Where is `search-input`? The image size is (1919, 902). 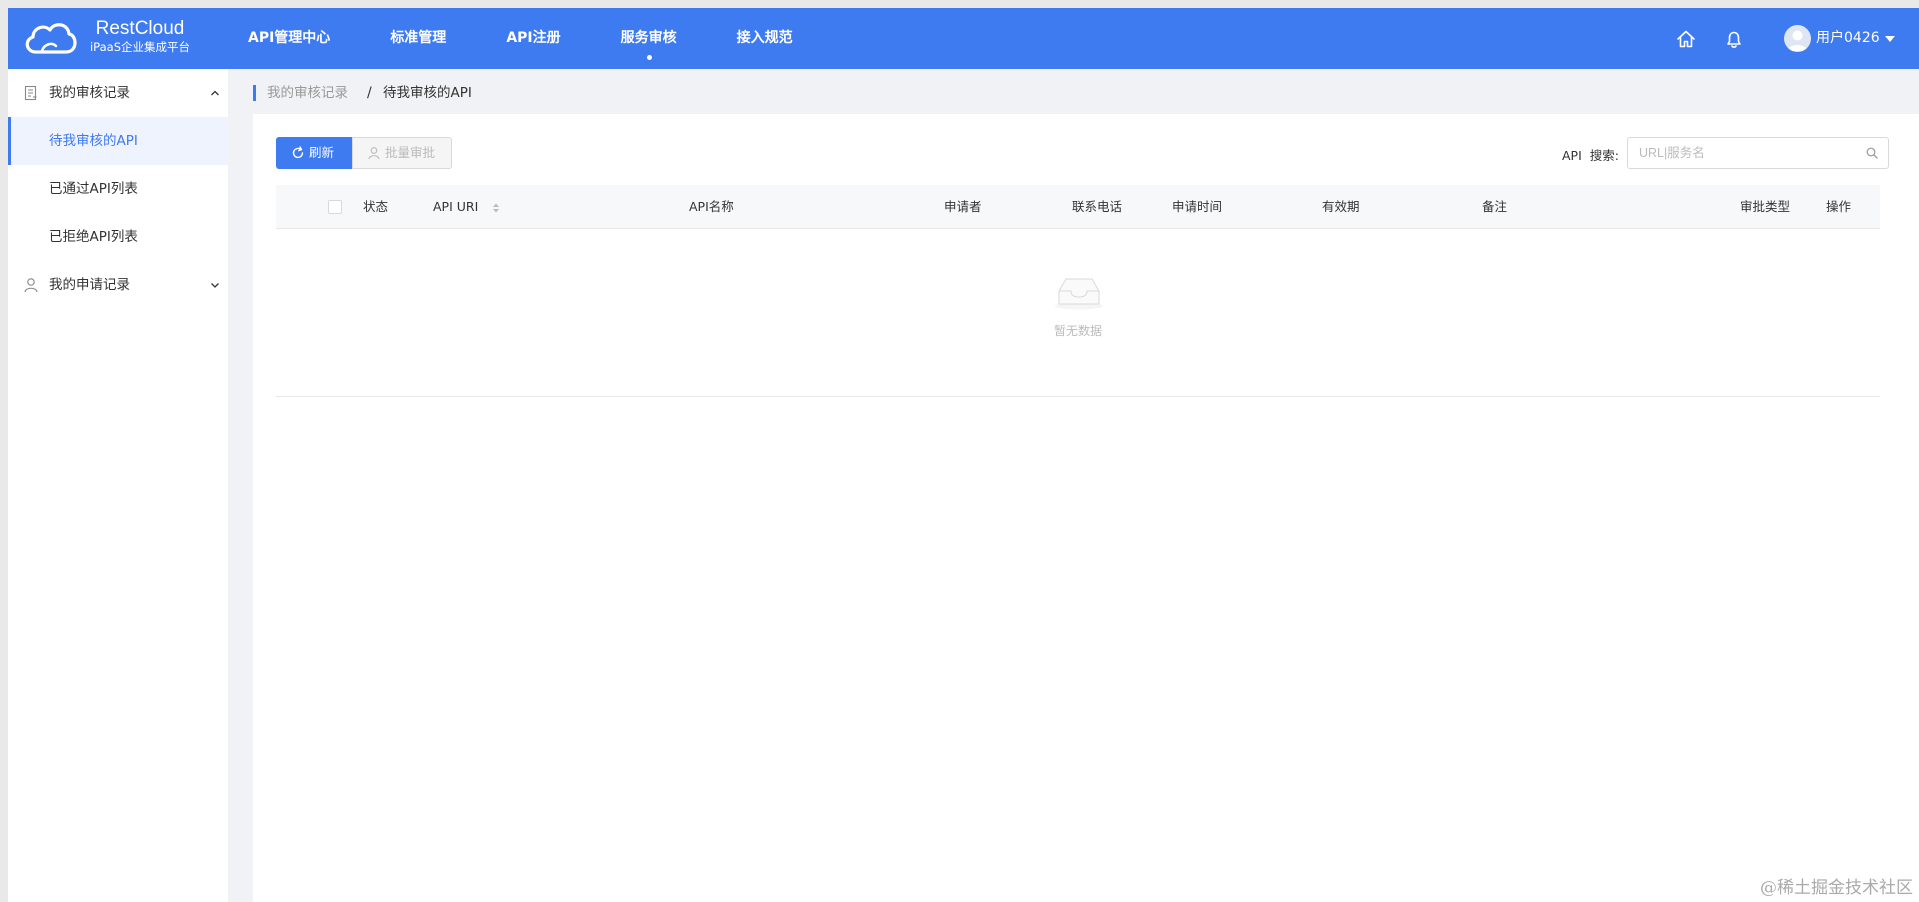
search-input is located at coordinates (1738, 153).